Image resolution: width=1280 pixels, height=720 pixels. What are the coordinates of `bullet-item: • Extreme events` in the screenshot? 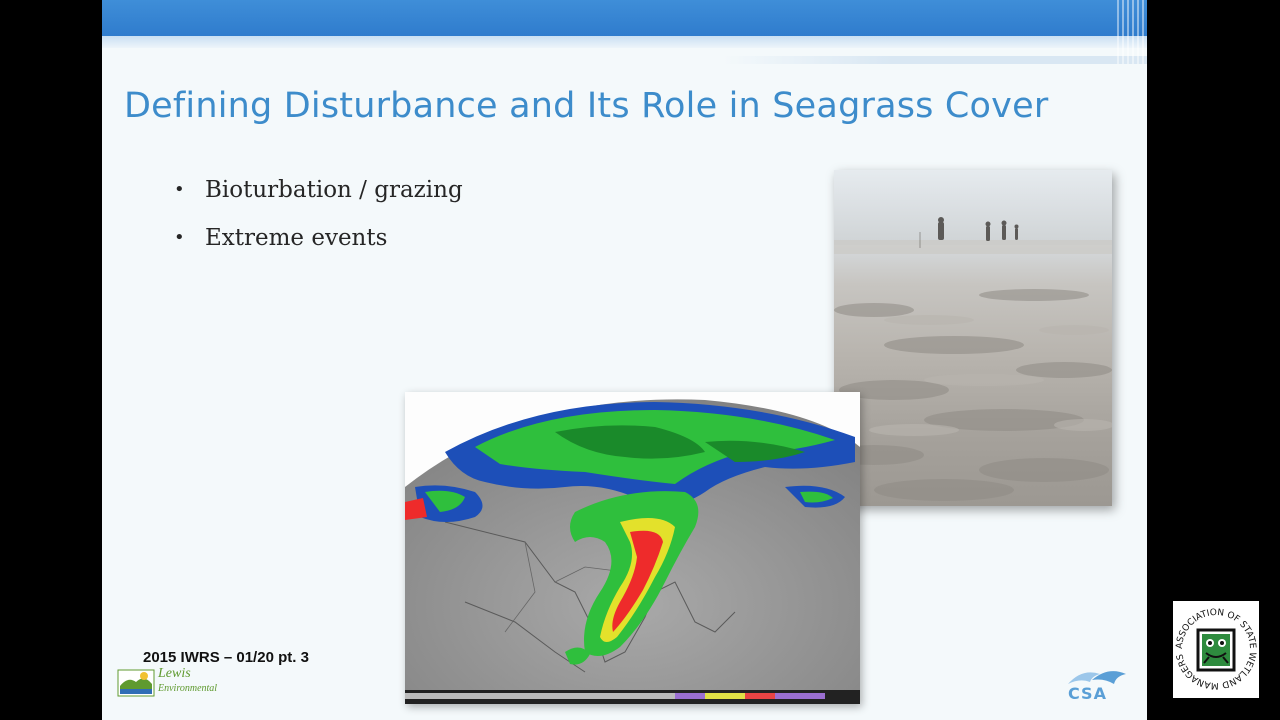 It's located at (318, 244).